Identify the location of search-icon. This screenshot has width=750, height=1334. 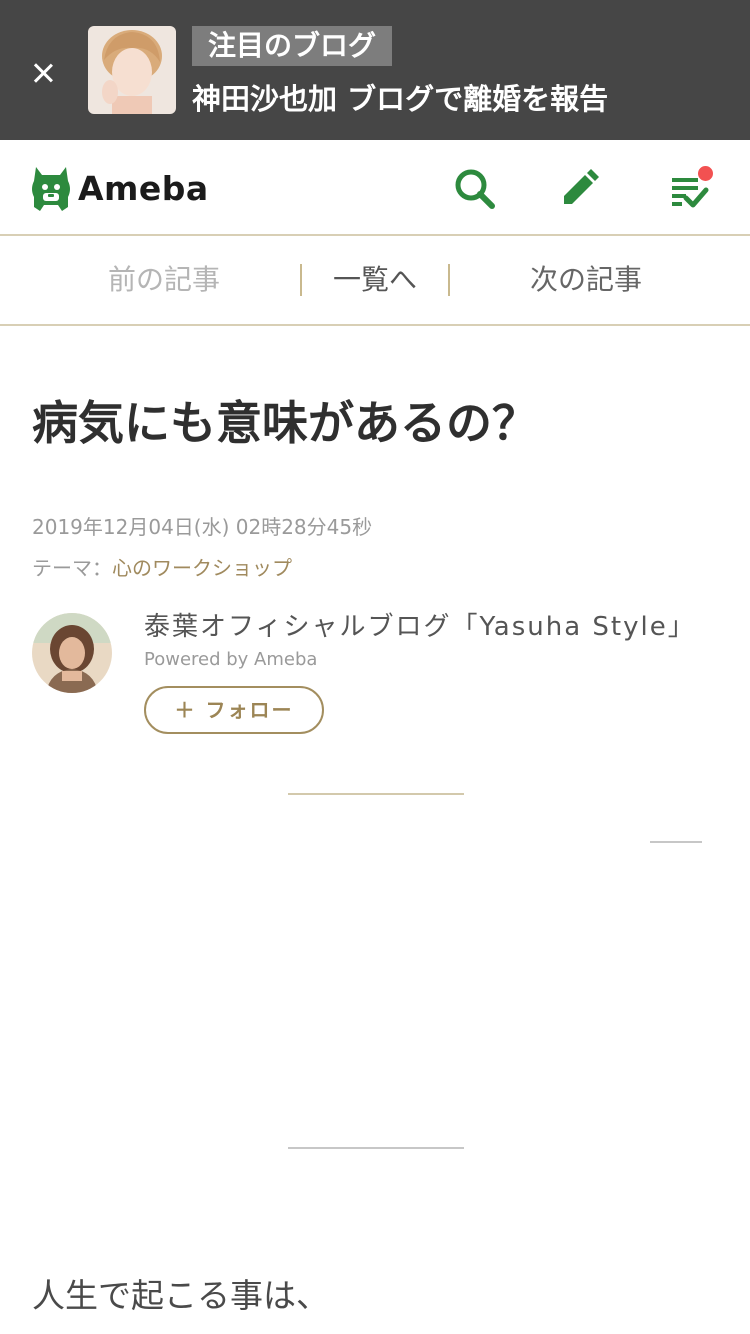
(475, 189).